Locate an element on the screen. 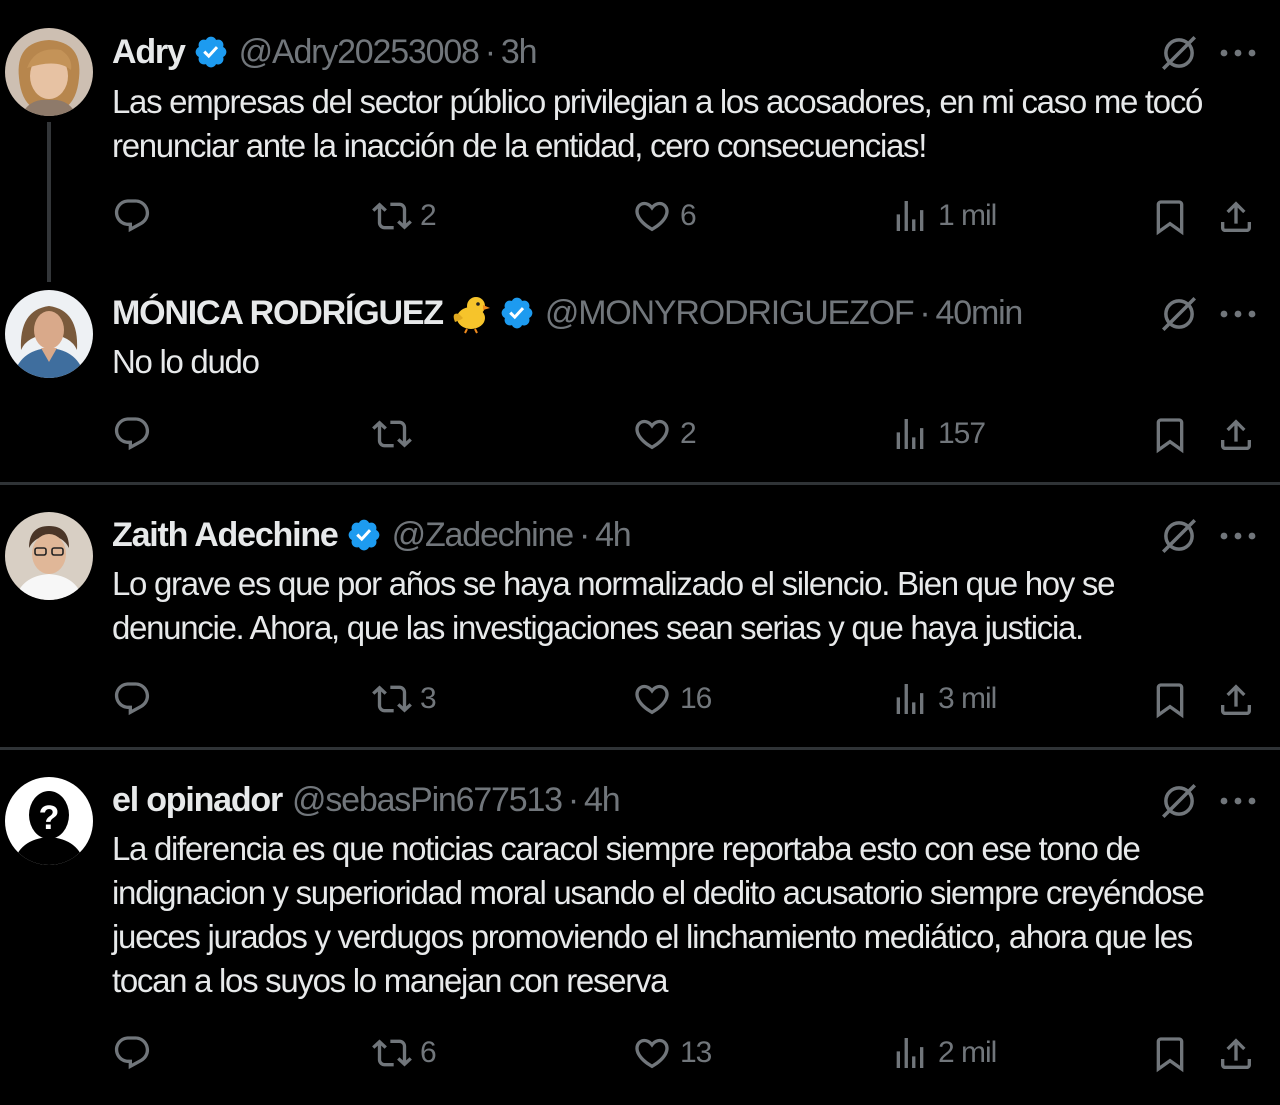  author-handle: @Adry20253008 is located at coordinates (359, 52).